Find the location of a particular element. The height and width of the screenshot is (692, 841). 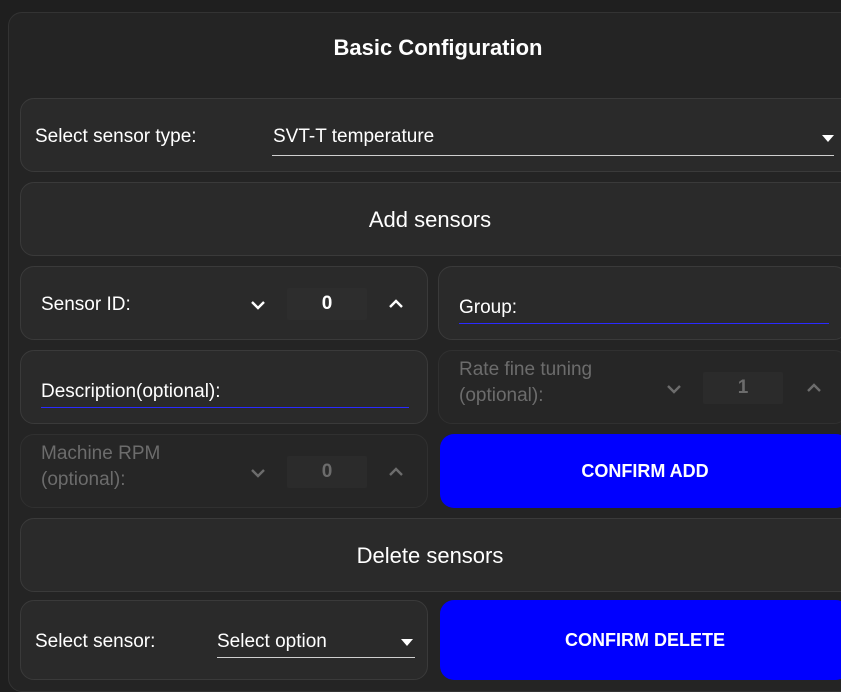

group-underline is located at coordinates (644, 323).